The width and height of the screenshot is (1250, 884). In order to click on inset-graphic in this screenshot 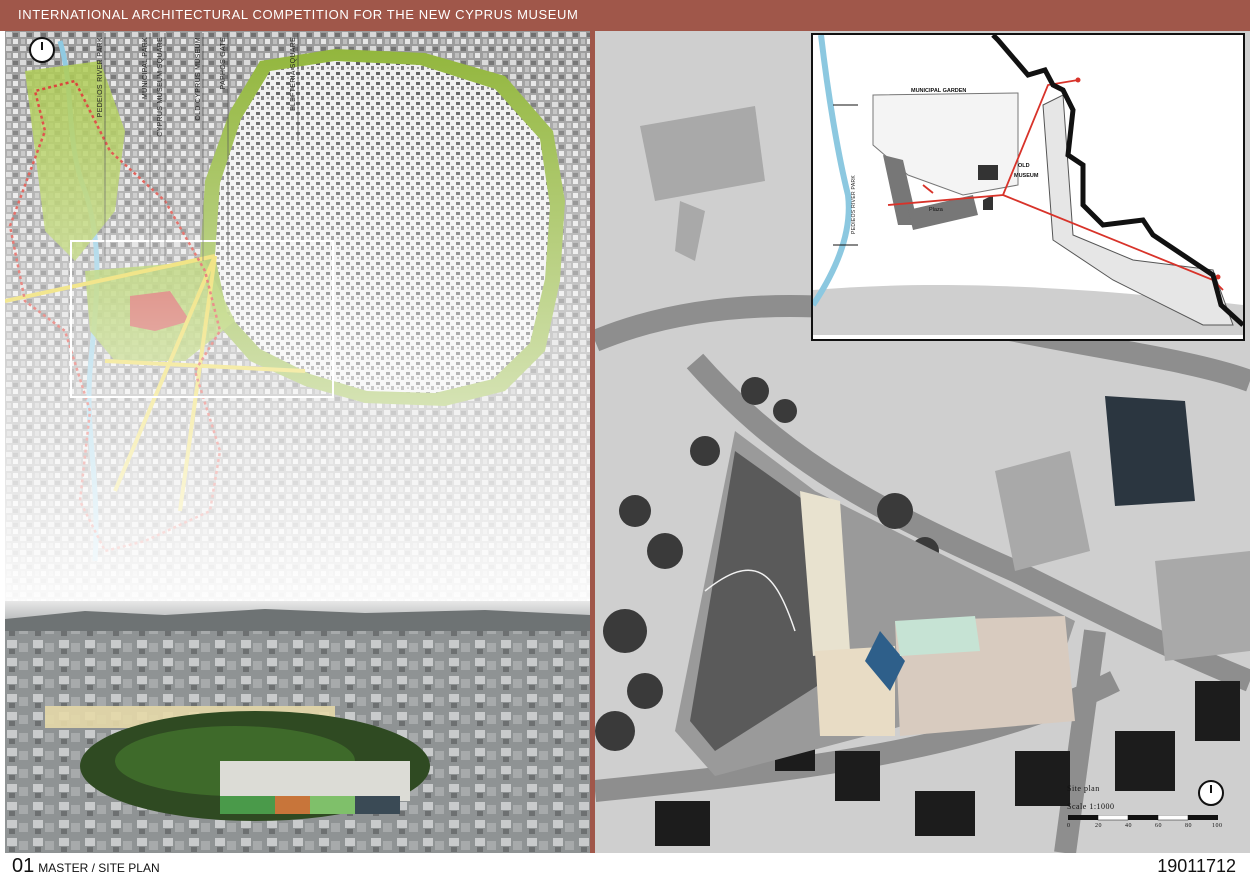, I will do `click(1028, 187)`.